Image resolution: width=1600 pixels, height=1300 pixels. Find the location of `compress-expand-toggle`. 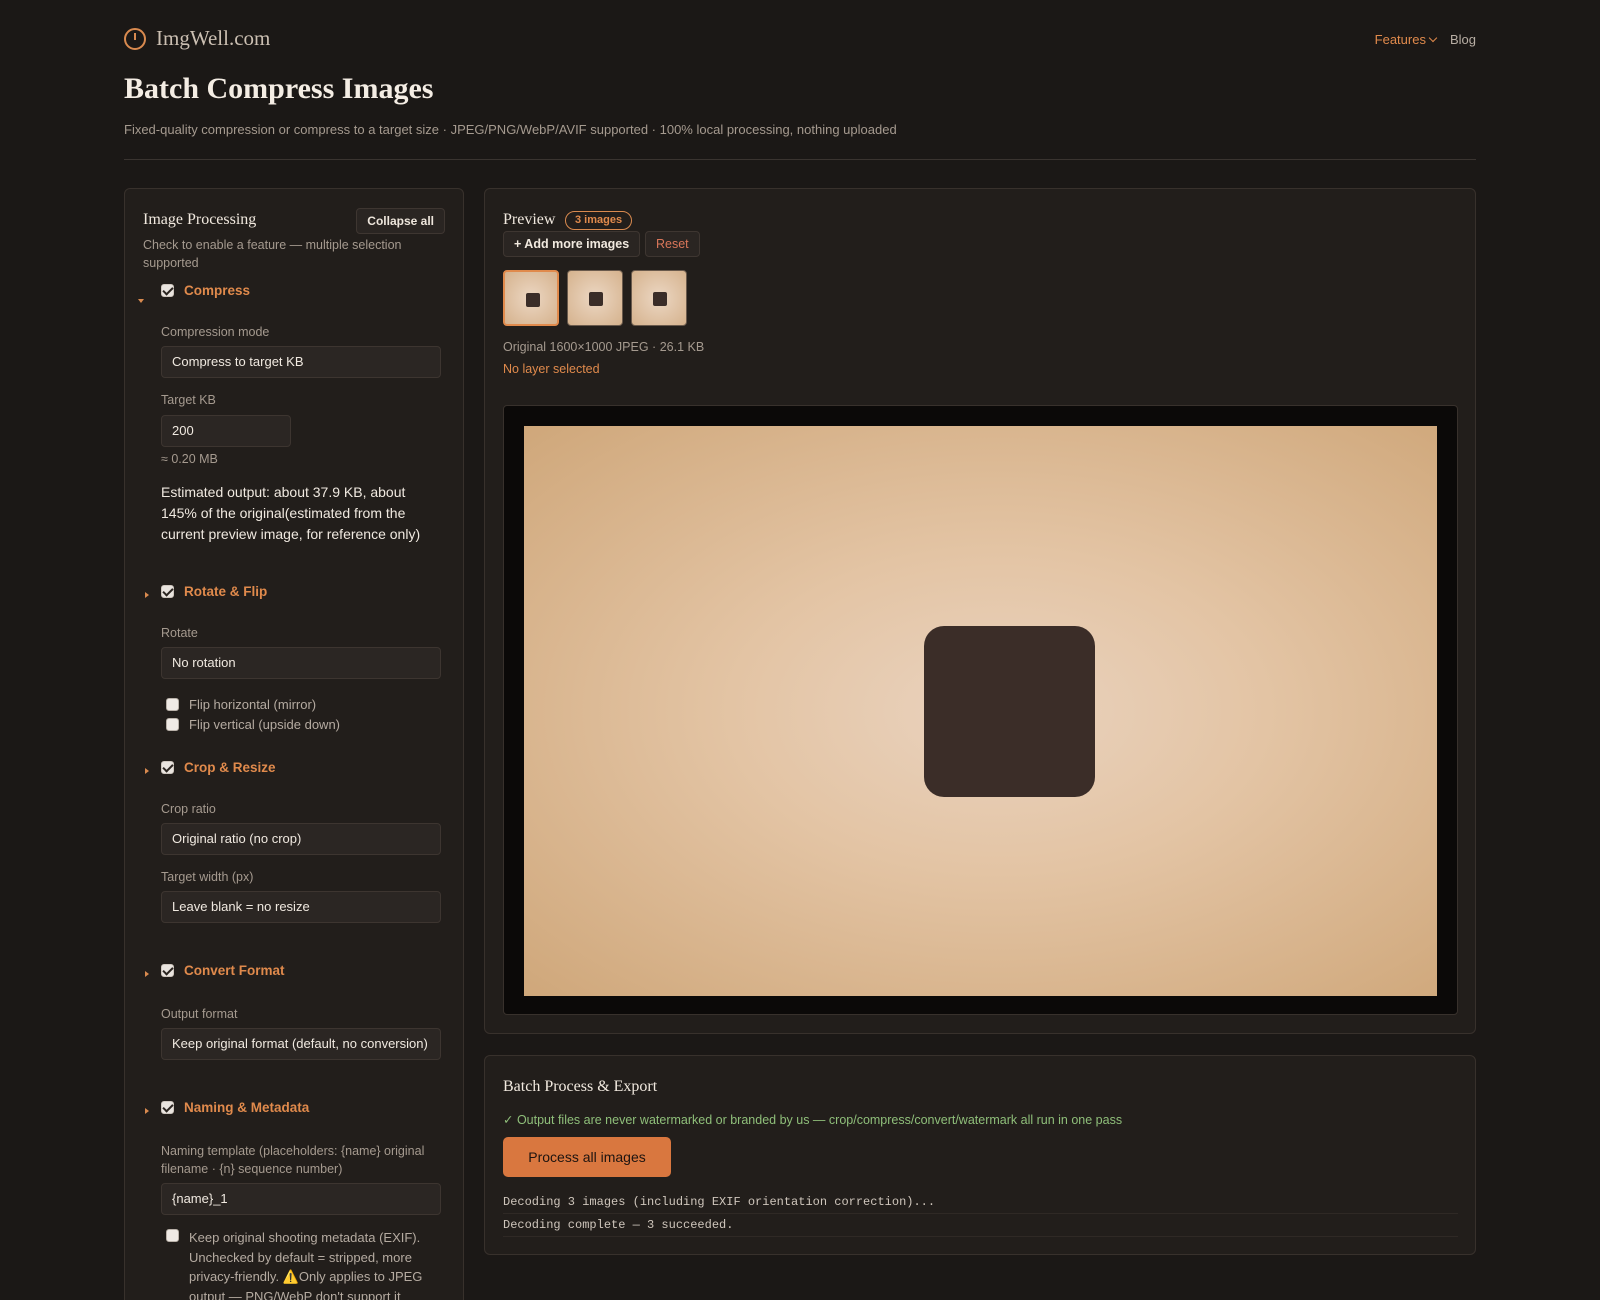

compress-expand-toggle is located at coordinates (141, 301).